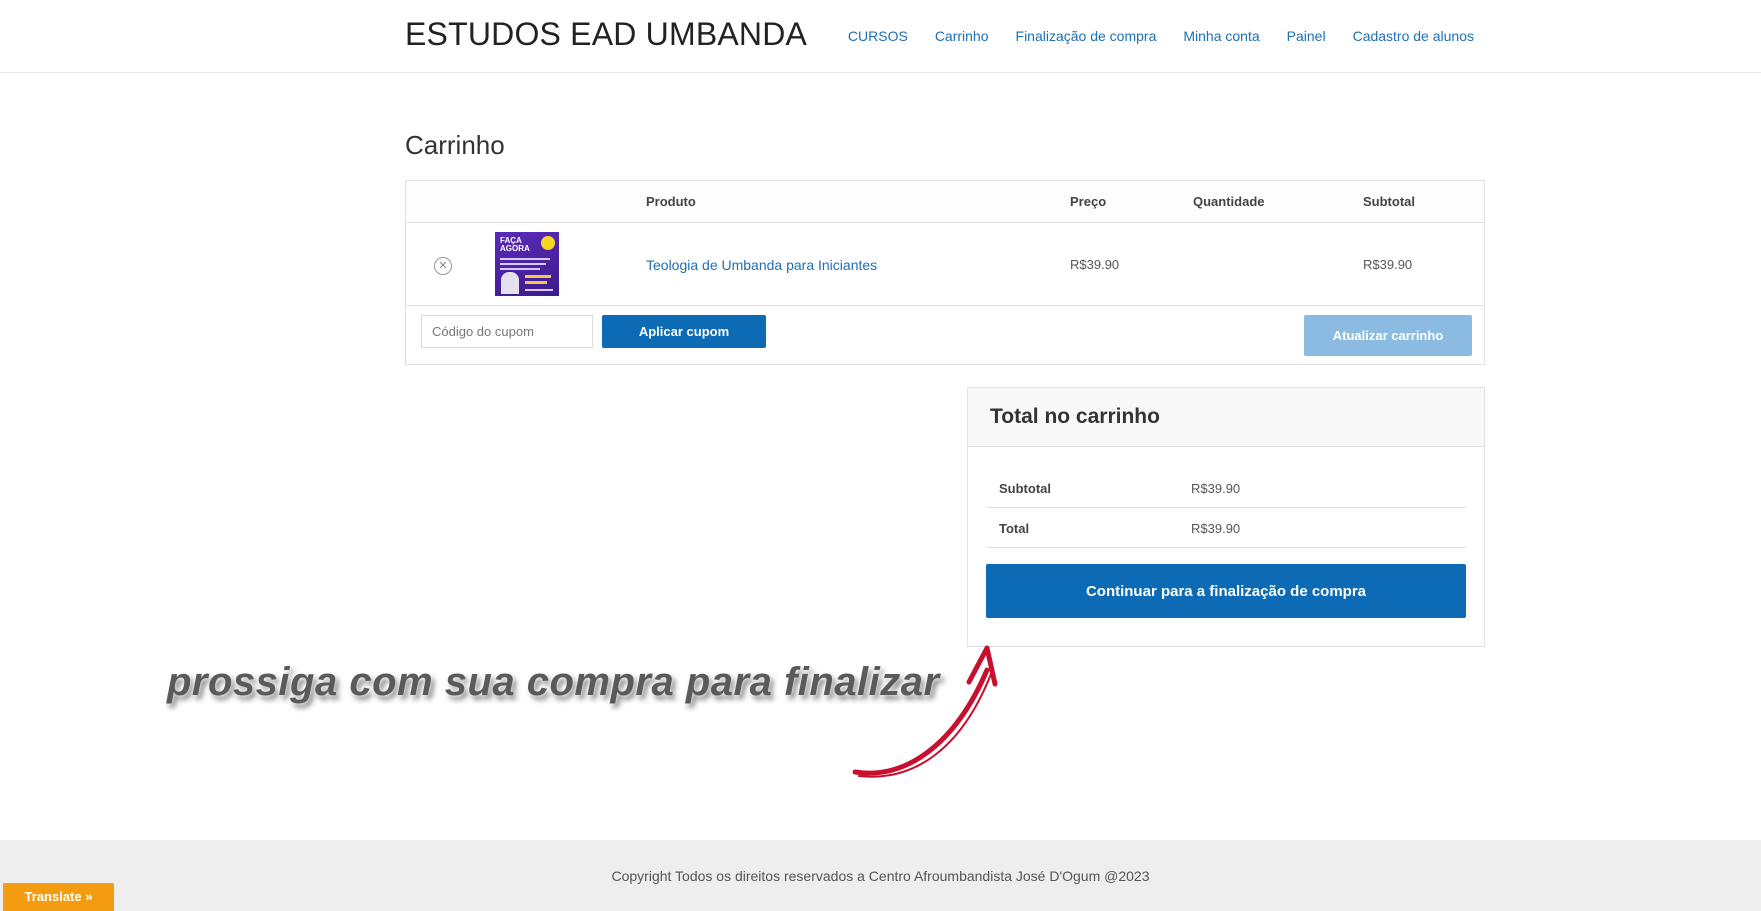 The width and height of the screenshot is (1761, 911). I want to click on nav-cursos: CURSOS, so click(878, 36).